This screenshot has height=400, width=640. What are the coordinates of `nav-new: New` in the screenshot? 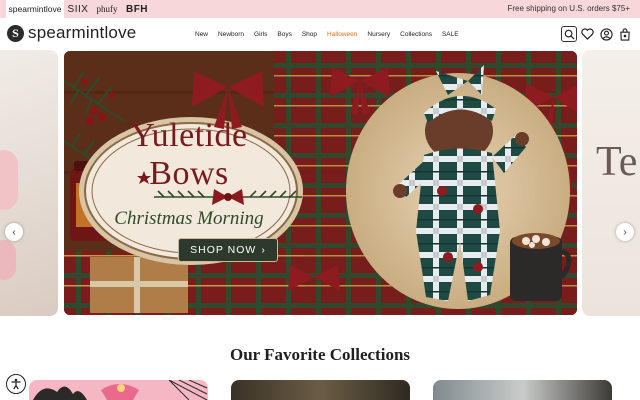 It's located at (201, 34).